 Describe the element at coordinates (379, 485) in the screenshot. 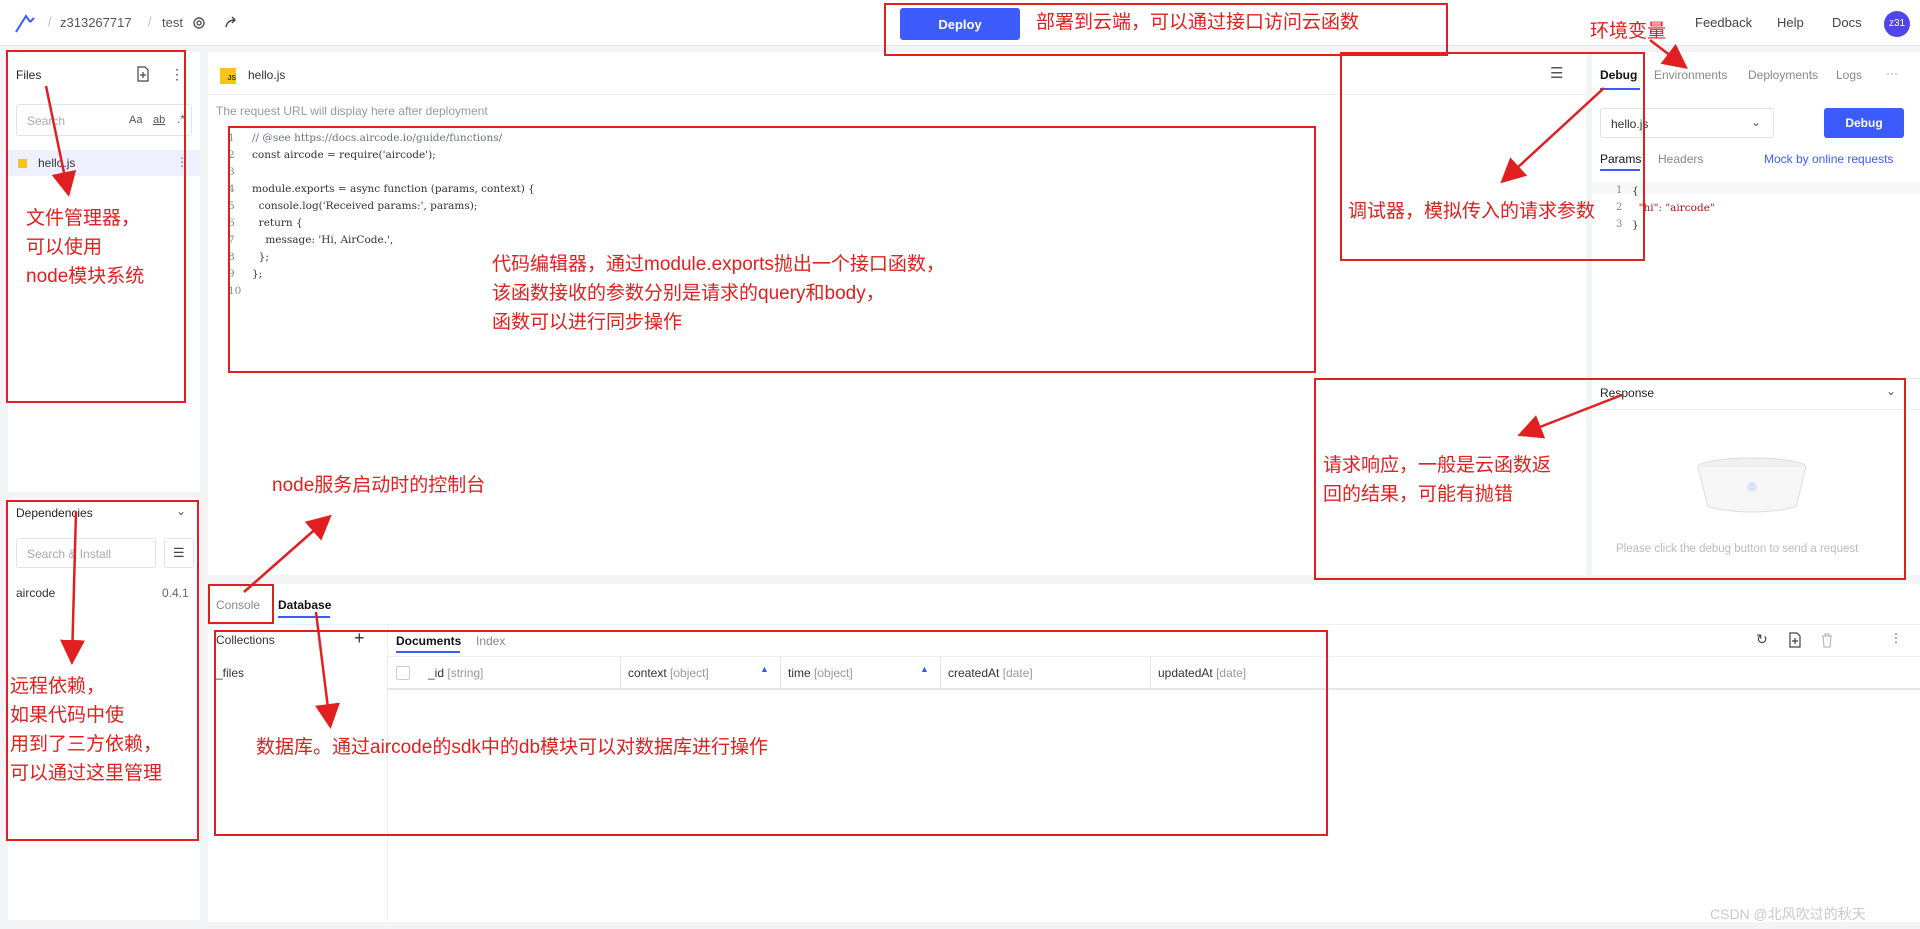

I see `annotation-console: node服务启动时的控制台` at that location.